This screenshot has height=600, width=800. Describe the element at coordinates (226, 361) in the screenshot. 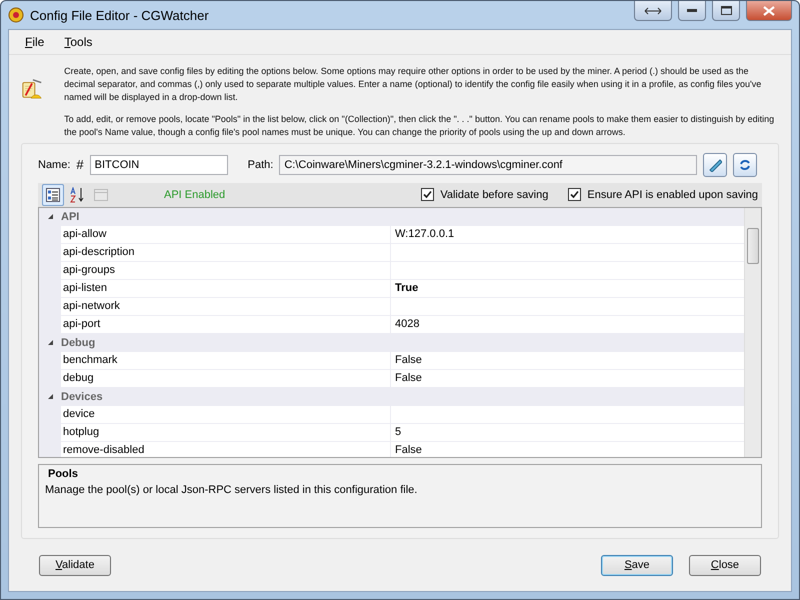

I see `property-name: benchmark` at that location.